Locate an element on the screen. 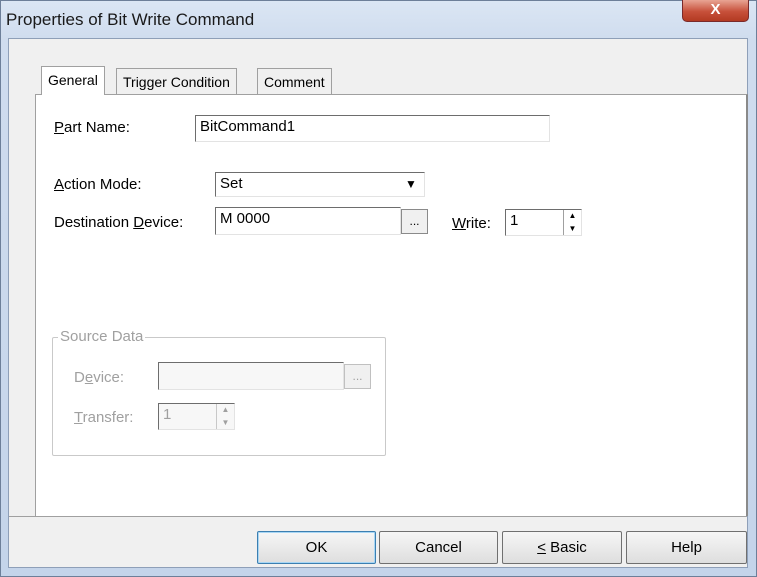 This screenshot has height=577, width=757. transfer-spinner: 1 ▲ ▼ is located at coordinates (196, 416).